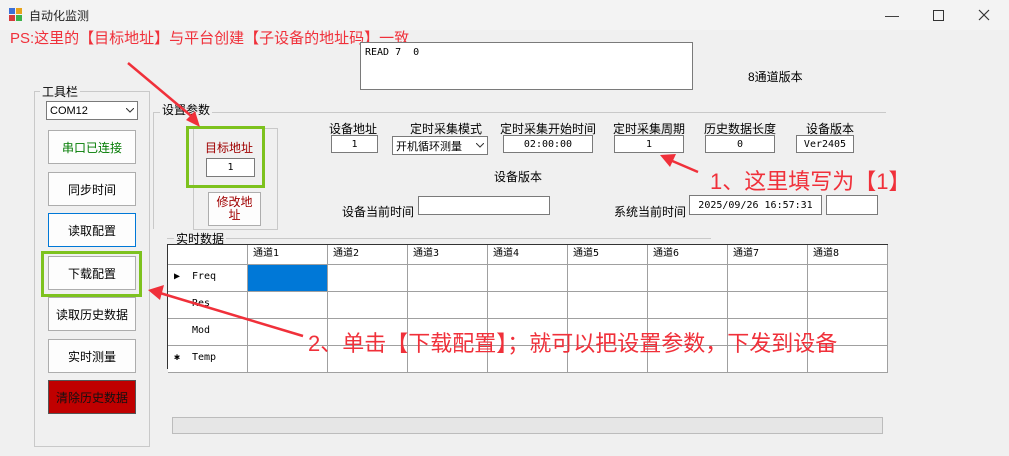 This screenshot has height=456, width=1009. What do you see at coordinates (649, 144) in the screenshot?
I see `period-input: 1` at bounding box center [649, 144].